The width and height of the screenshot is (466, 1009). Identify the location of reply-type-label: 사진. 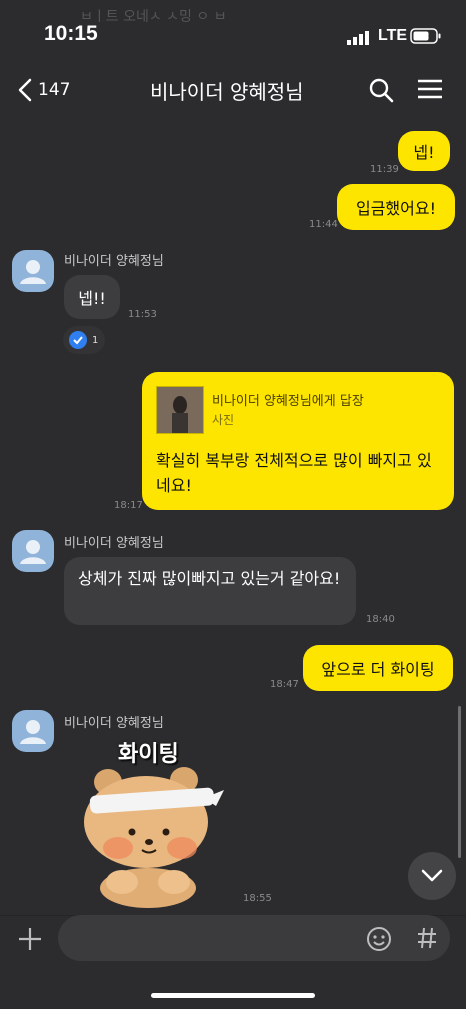
(223, 420).